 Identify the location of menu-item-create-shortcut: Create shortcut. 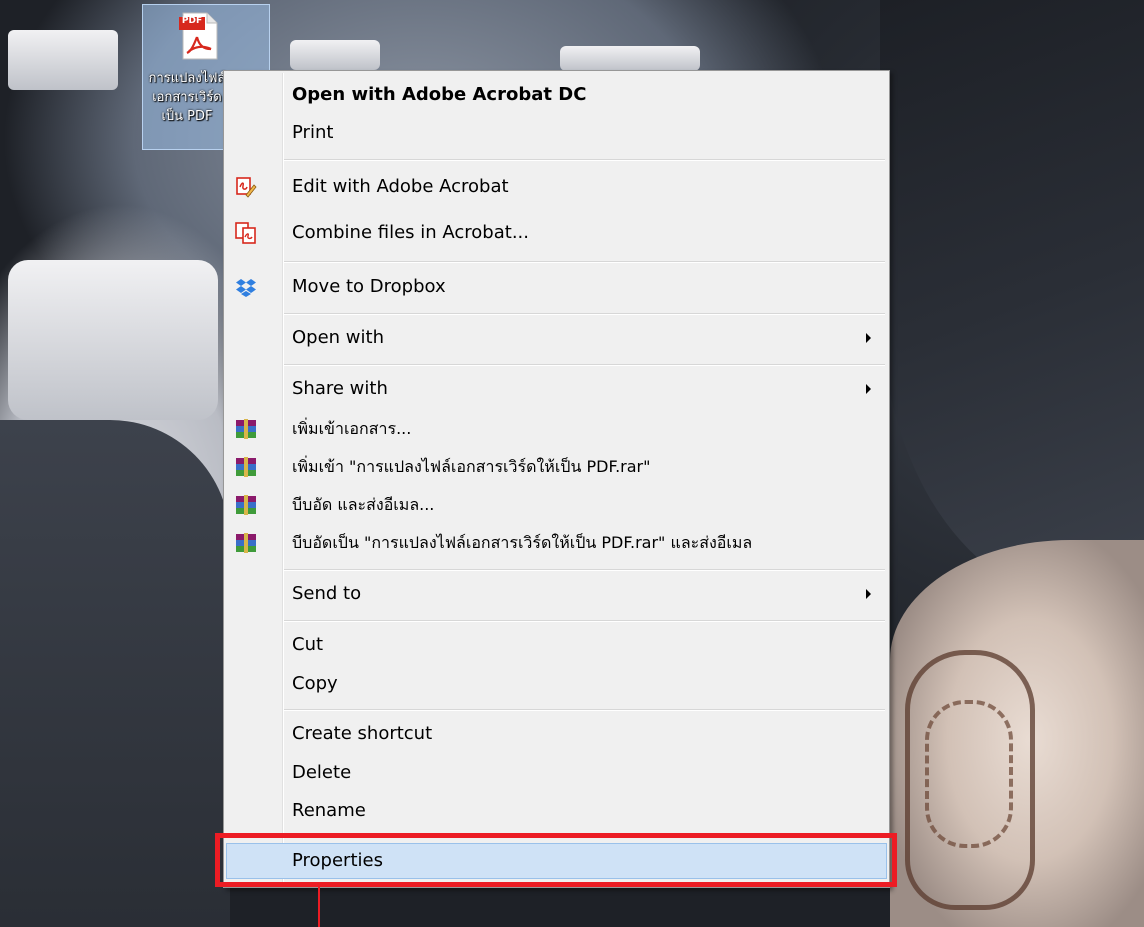
(556, 734).